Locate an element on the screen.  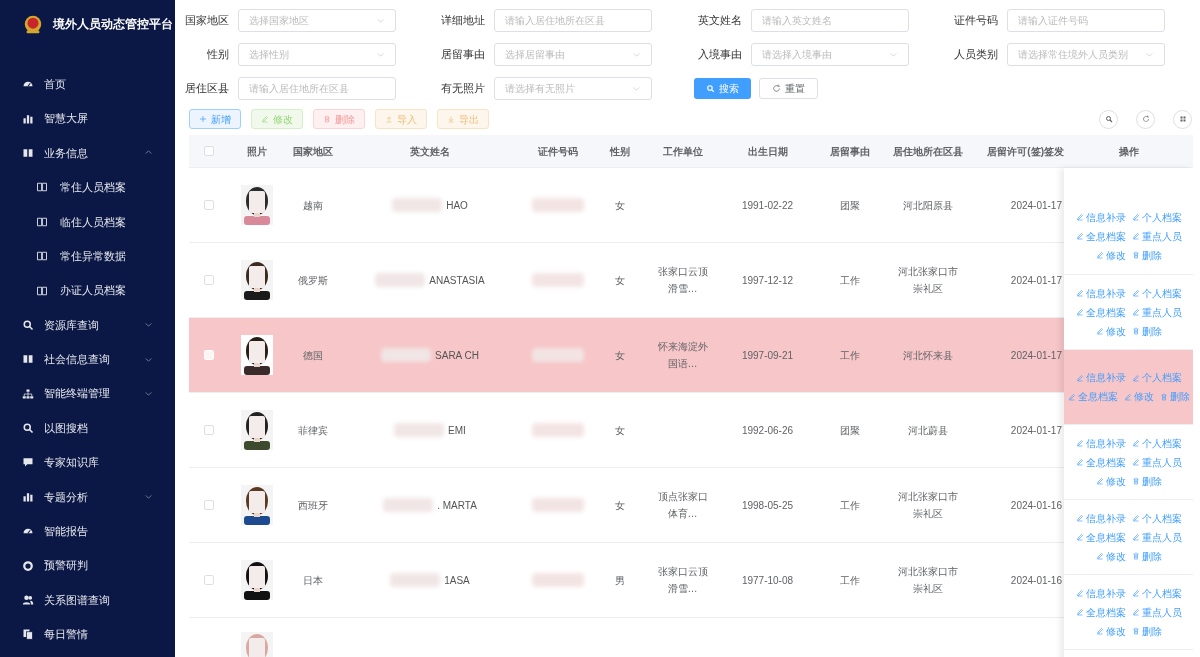
sidebar-item: 以图搜档 is located at coordinates (87, 428).